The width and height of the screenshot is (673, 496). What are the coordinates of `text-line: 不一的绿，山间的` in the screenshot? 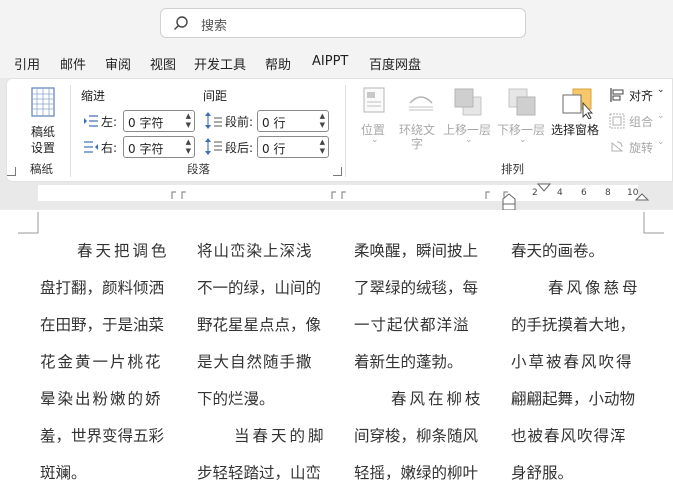 It's located at (259, 288).